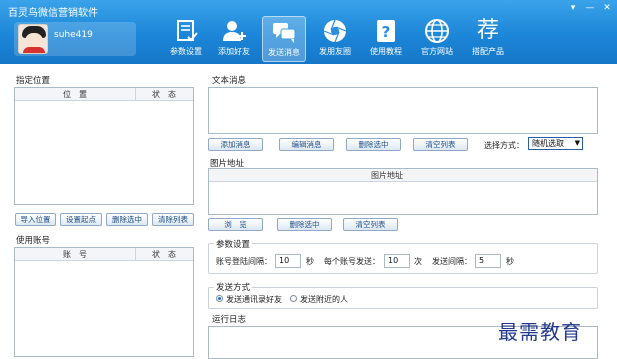 This screenshot has width=617, height=359. Describe the element at coordinates (488, 51) in the screenshot. I see `nav-products-label: 搭配产品` at that location.